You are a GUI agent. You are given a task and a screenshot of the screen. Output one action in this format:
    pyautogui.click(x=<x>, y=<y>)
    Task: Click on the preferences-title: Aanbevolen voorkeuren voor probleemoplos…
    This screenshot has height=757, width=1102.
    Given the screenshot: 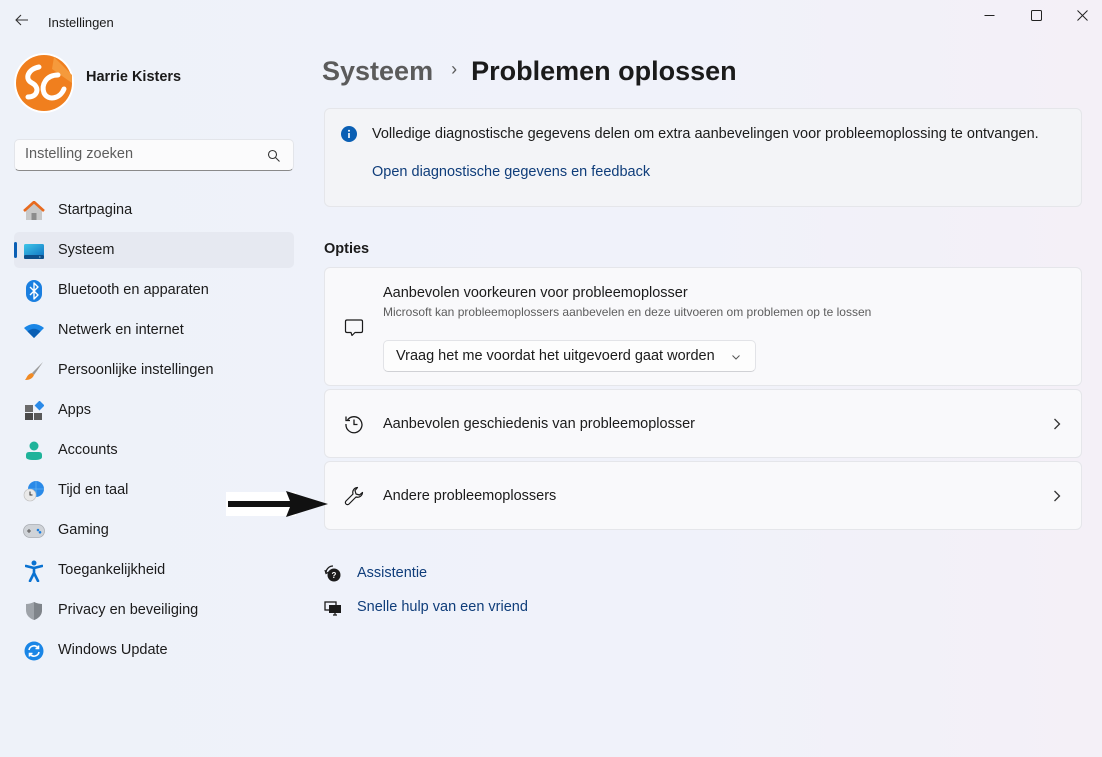 What is the action you would take?
    pyautogui.click(x=535, y=293)
    